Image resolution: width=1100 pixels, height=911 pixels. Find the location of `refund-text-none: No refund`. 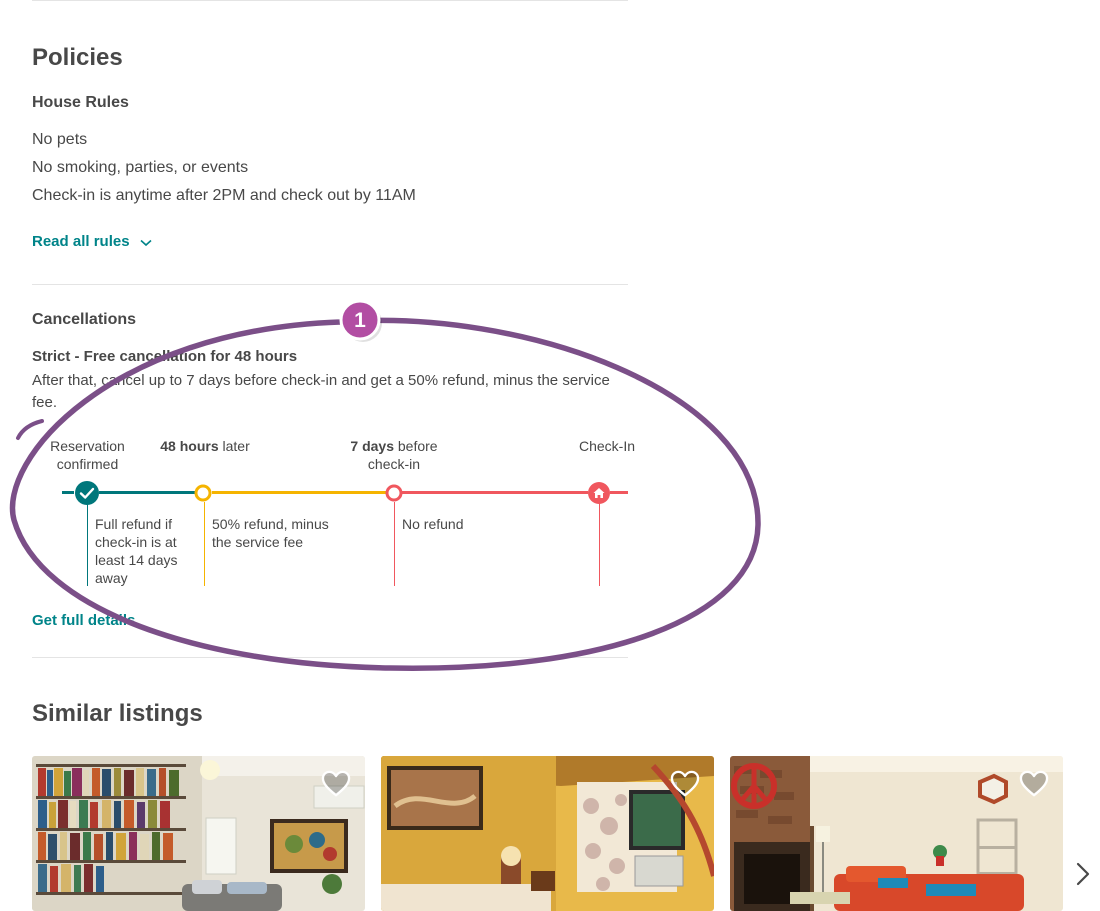

refund-text-none: No refund is located at coordinates (433, 524).